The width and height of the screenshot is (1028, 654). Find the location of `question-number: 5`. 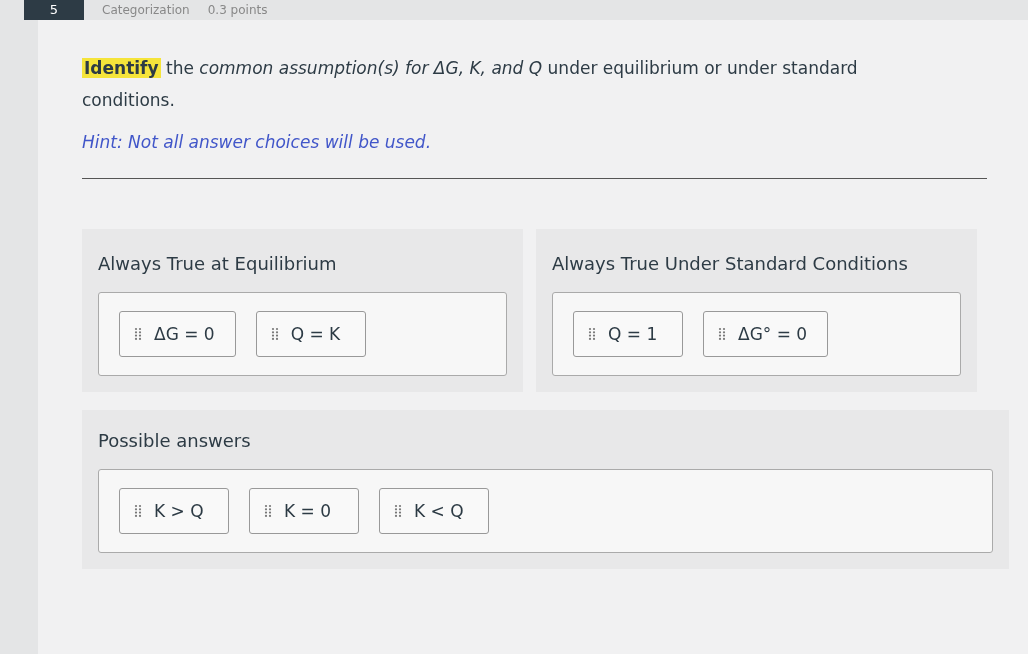

question-number: 5 is located at coordinates (54, 10).